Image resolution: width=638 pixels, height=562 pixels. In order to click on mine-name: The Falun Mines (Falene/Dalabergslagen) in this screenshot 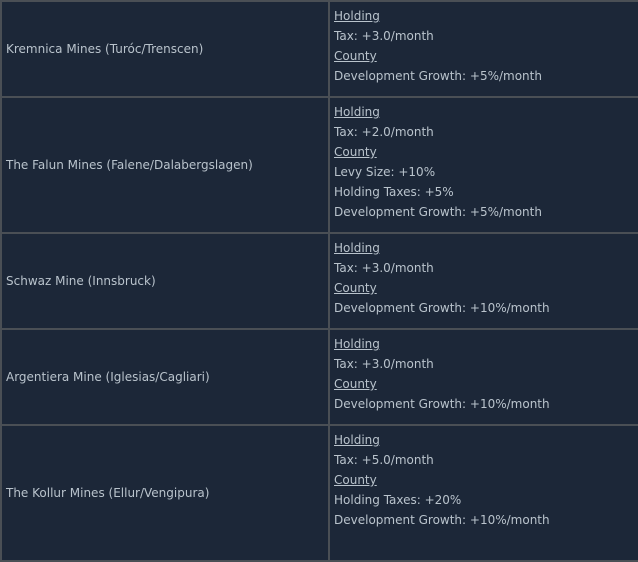, I will do `click(129, 165)`.